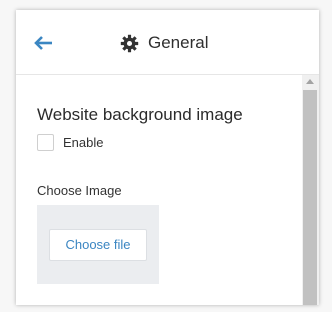 The width and height of the screenshot is (332, 312). Describe the element at coordinates (129, 43) in the screenshot. I see `gear-icon` at that location.